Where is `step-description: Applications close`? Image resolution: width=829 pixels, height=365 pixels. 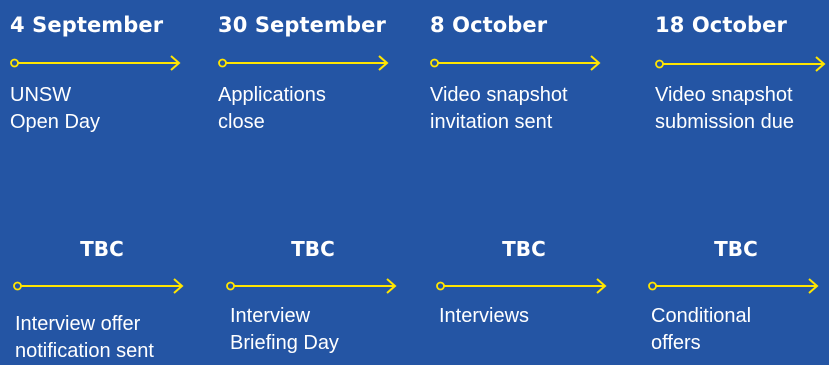
step-description: Applications close is located at coordinates (272, 108).